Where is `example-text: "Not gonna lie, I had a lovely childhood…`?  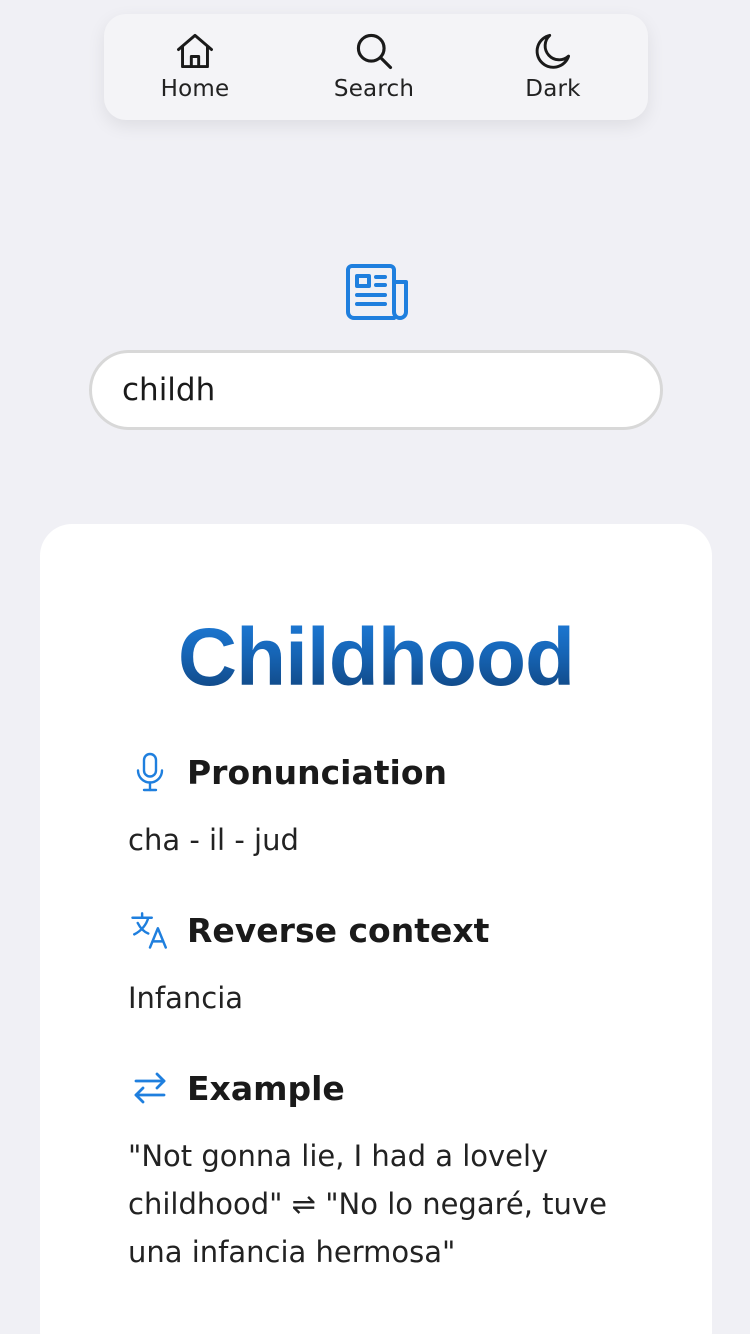
example-text: "Not gonna lie, I had a lovely childhood… is located at coordinates (367, 1204).